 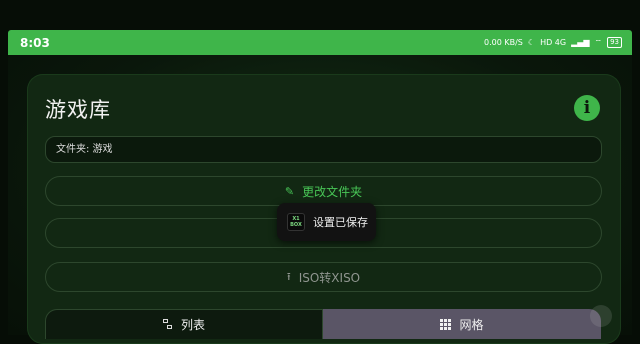 I want to click on status-time: 8:03, so click(x=35, y=42).